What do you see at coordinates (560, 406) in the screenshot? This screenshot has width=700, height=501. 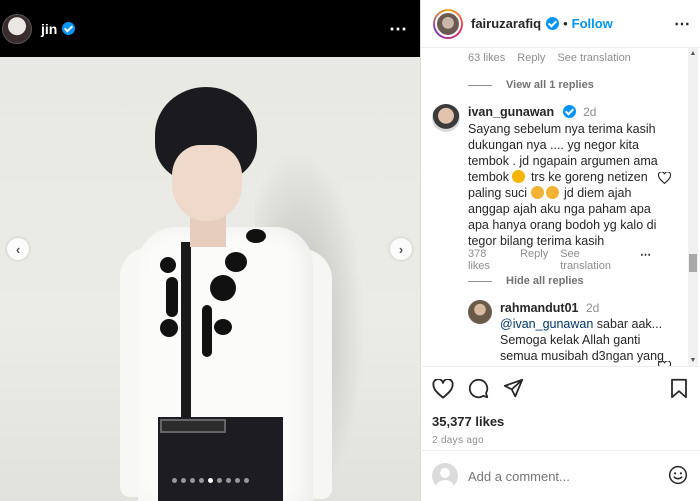 I see `post-actions: 35,377 likes 2 days ago` at bounding box center [560, 406].